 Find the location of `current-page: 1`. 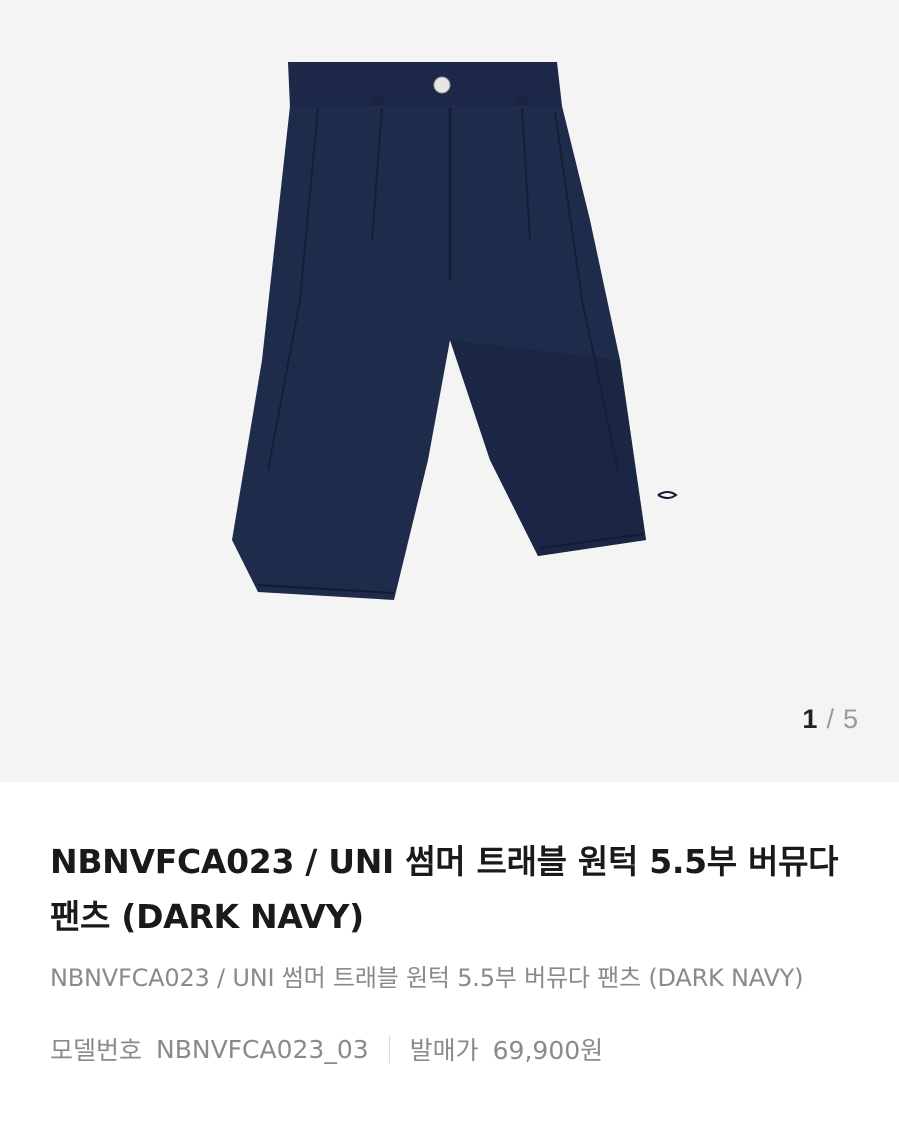

current-page: 1 is located at coordinates (810, 719).